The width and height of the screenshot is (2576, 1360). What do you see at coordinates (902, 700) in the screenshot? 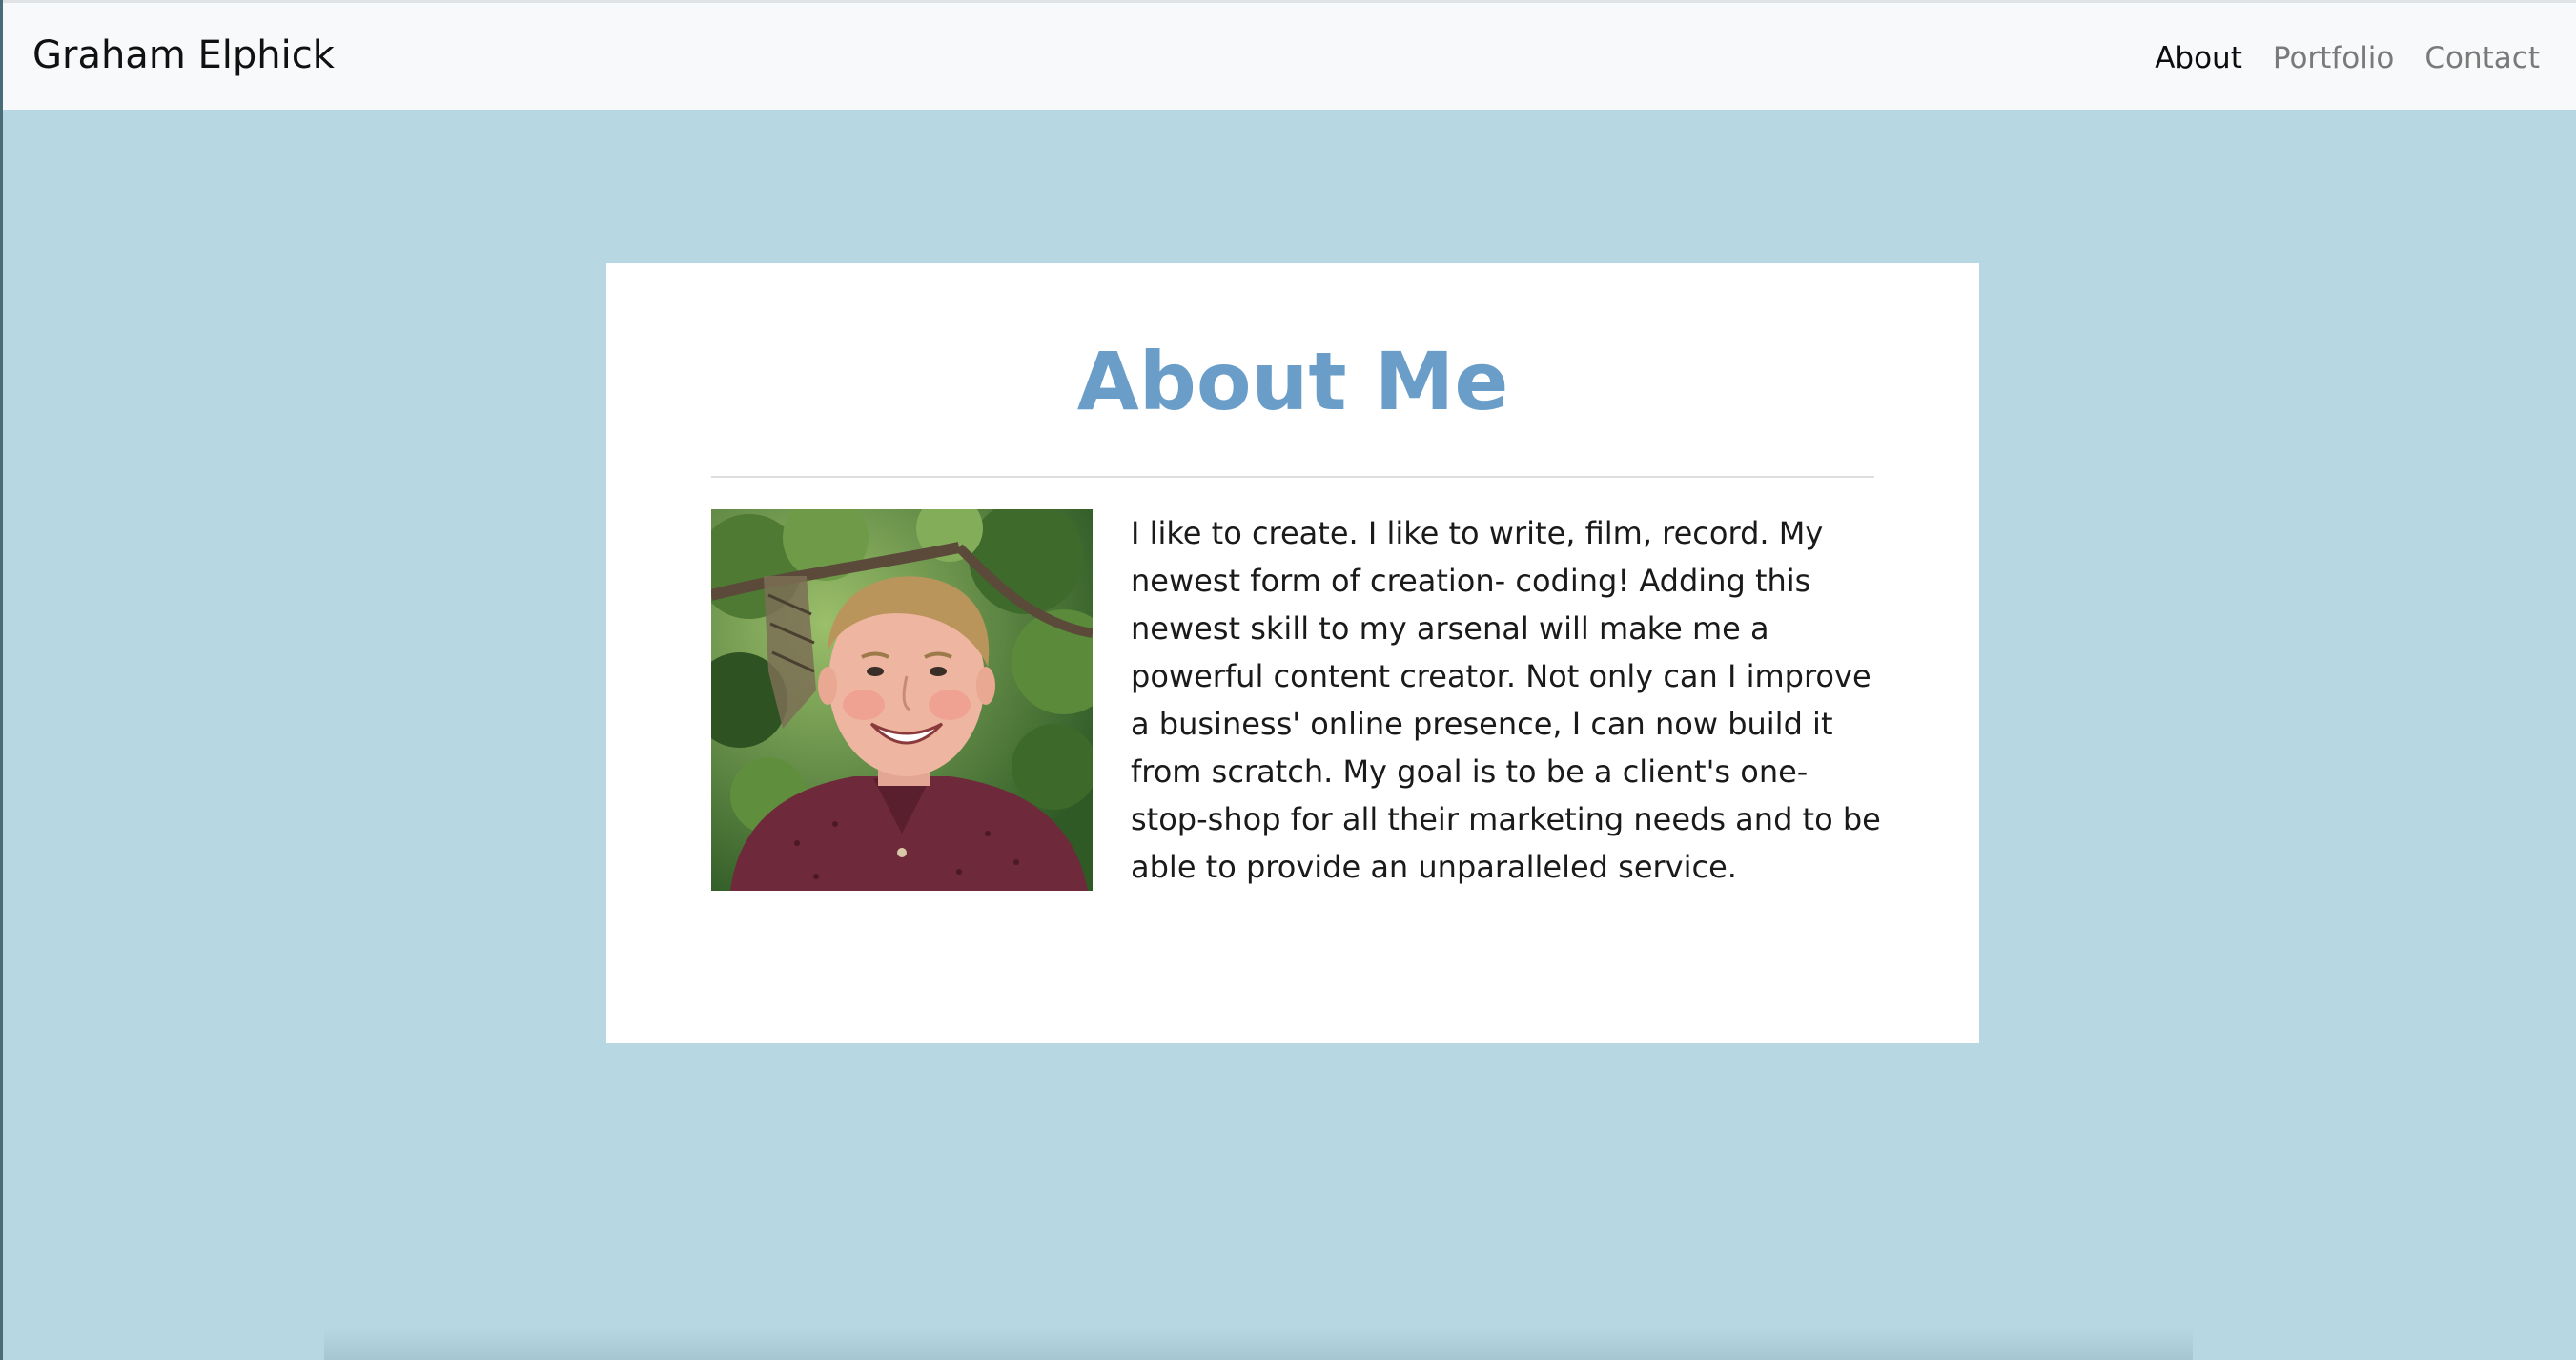
I see `profile-photo` at bounding box center [902, 700].